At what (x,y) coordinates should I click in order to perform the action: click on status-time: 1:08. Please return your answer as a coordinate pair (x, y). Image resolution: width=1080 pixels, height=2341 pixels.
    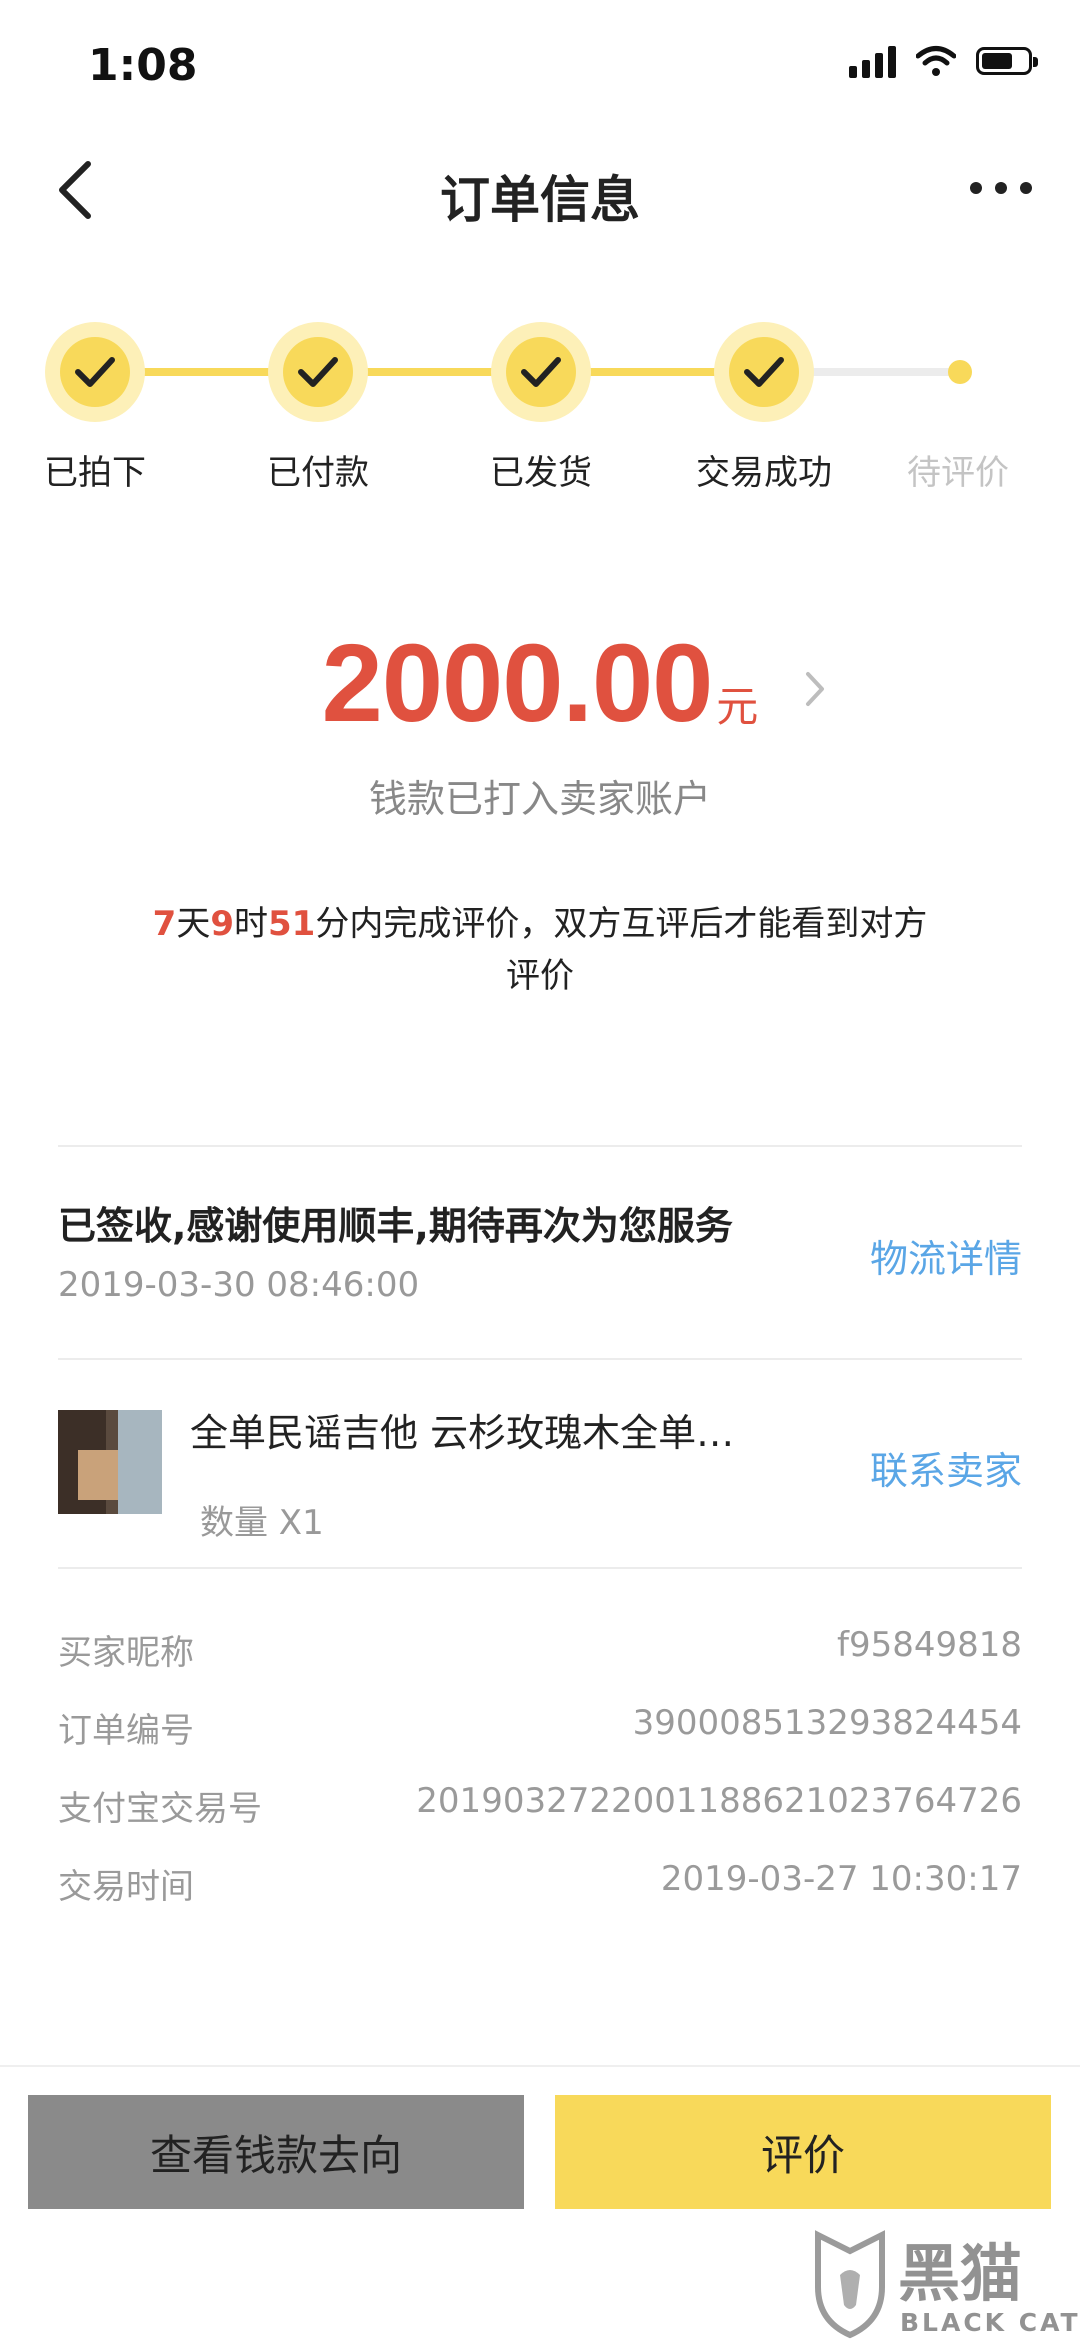
    Looking at the image, I should click on (143, 65).